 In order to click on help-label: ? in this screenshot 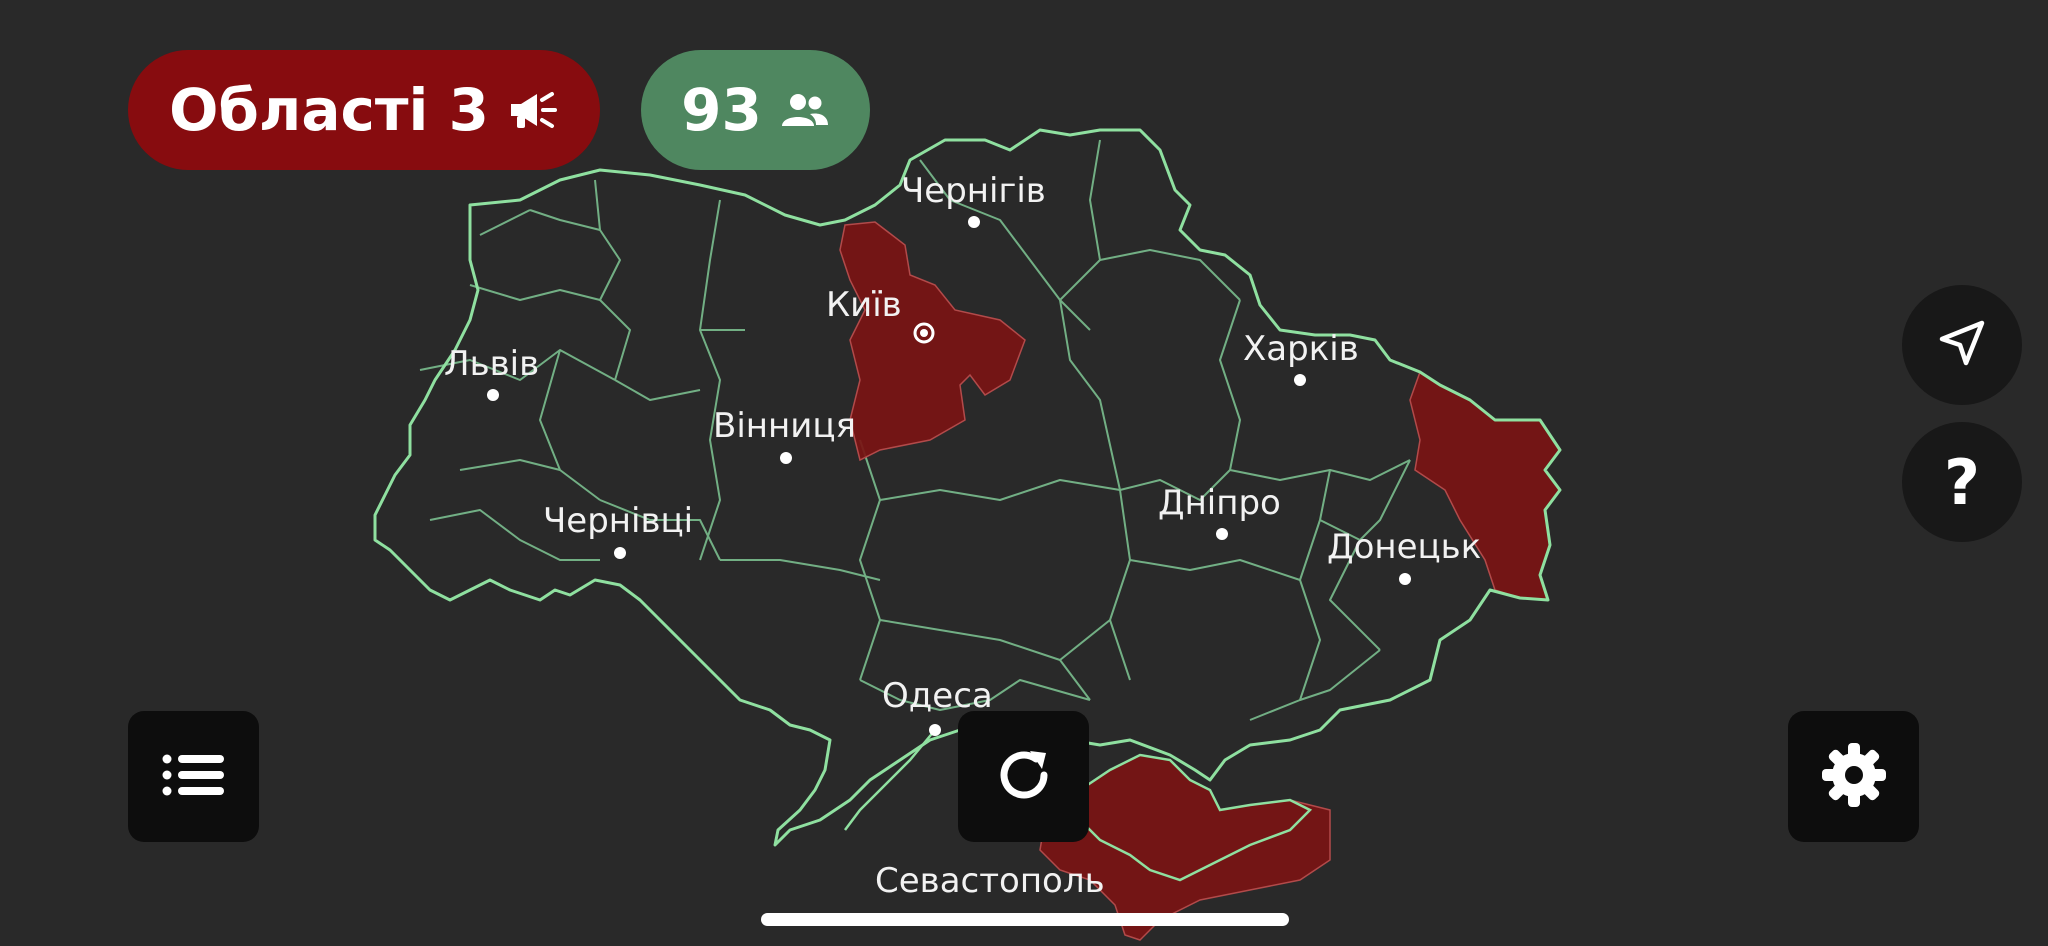, I will do `click(1962, 482)`.